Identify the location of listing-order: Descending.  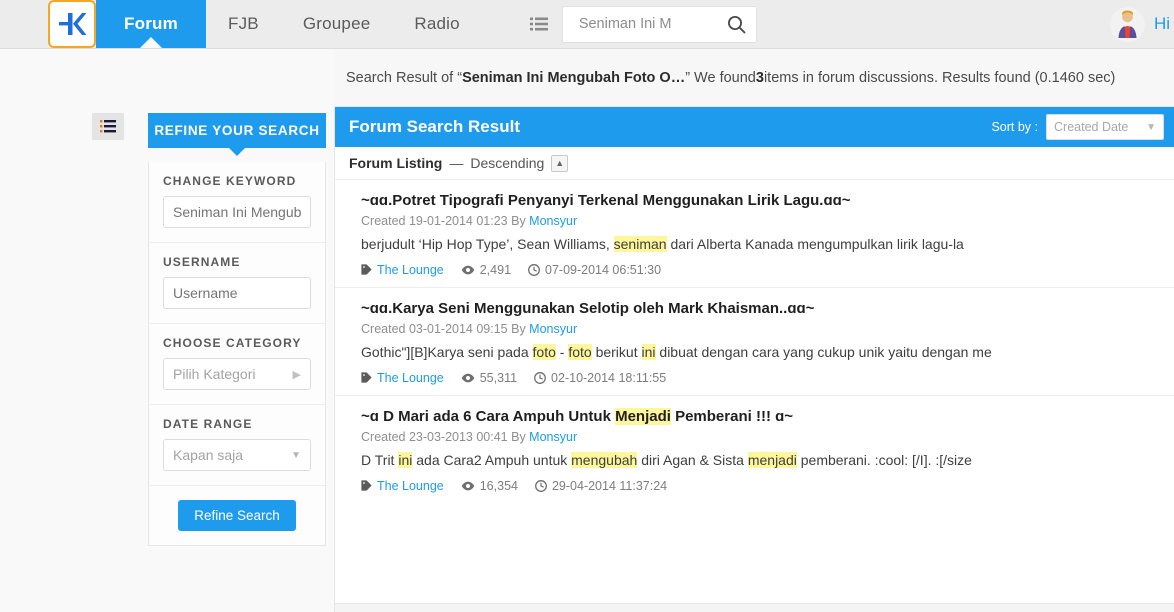
(507, 163).